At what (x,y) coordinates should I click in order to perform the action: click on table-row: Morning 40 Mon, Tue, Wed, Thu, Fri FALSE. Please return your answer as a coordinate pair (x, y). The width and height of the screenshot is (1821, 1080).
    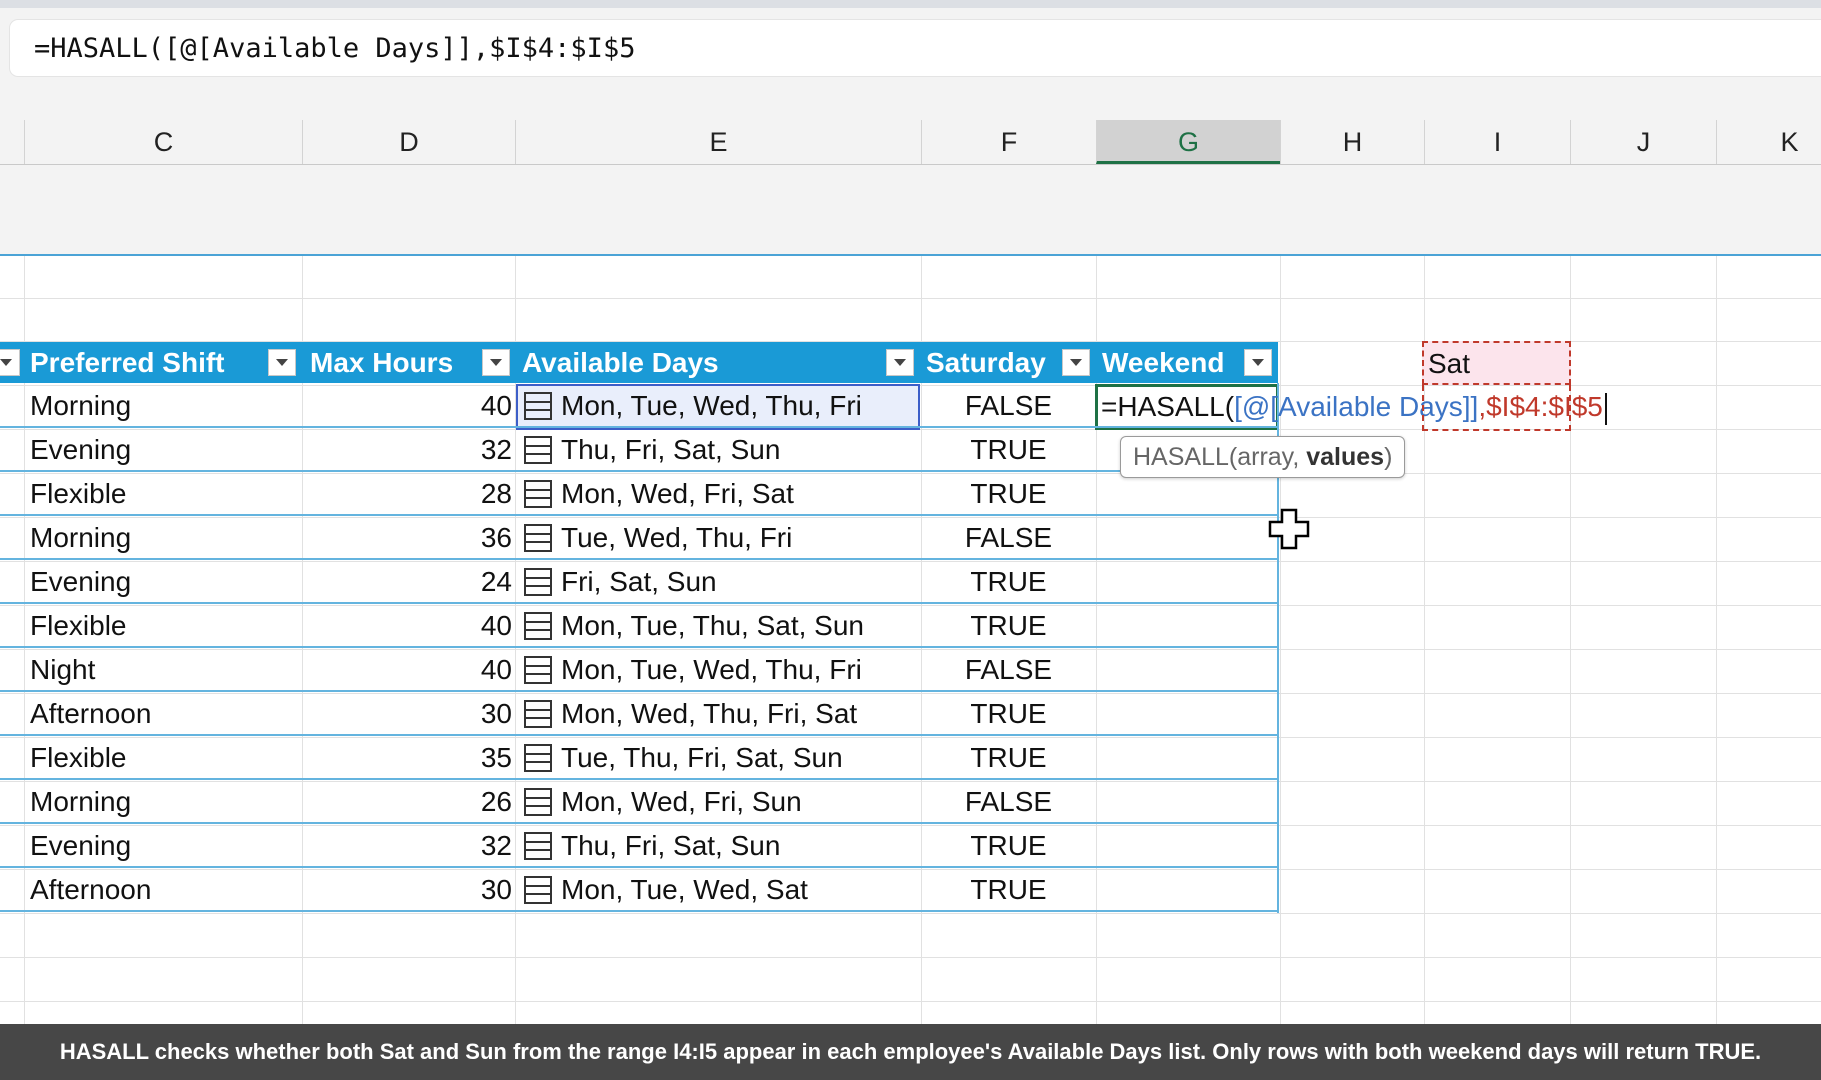
    Looking at the image, I should click on (639, 406).